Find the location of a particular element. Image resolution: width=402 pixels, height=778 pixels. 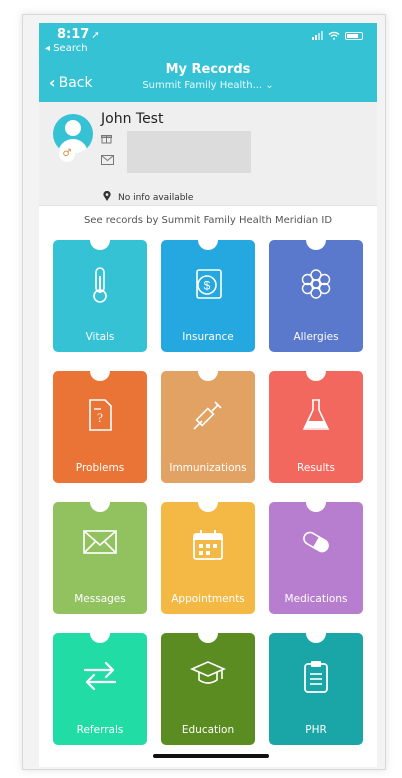

tile-appointments: Appointments is located at coordinates (208, 553).